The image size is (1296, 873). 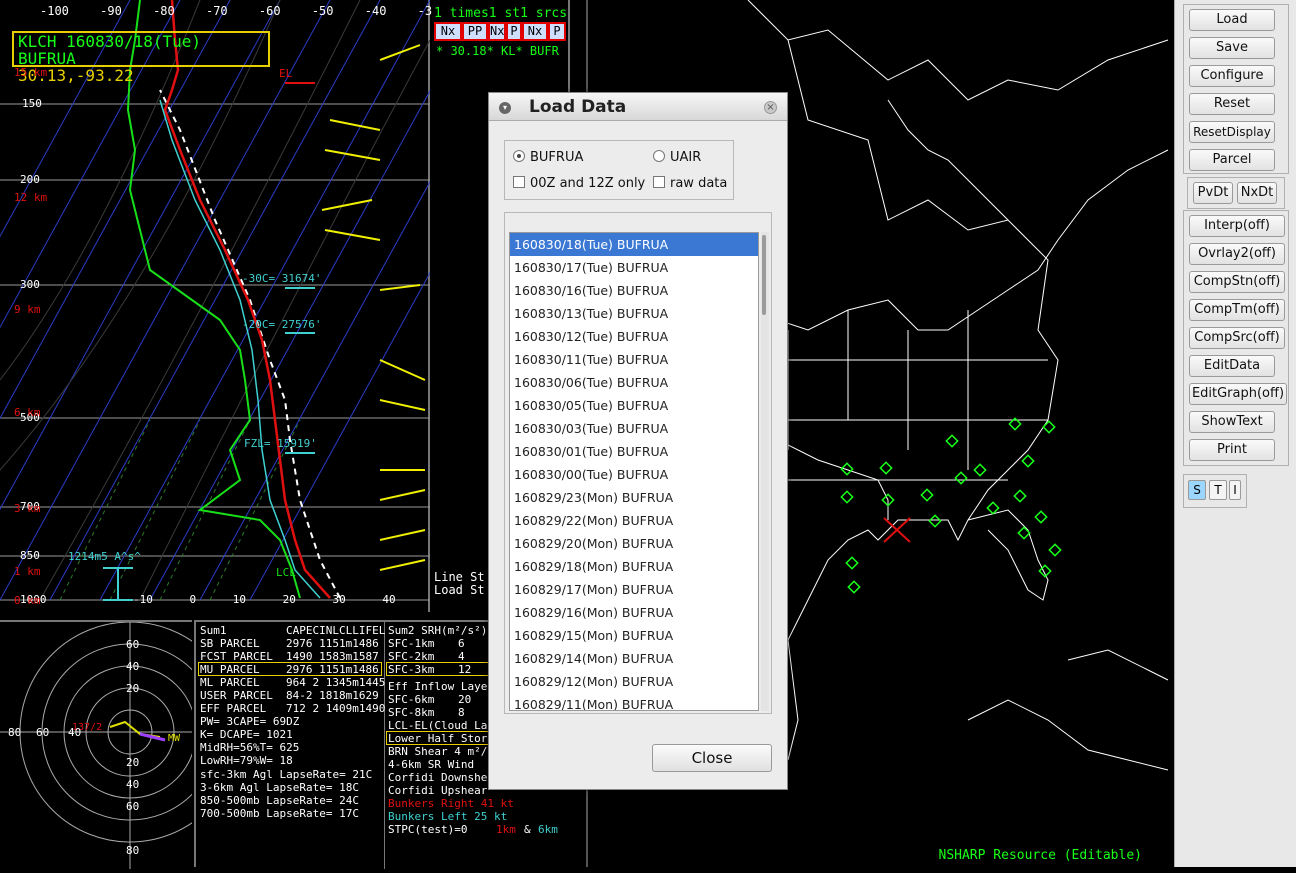 What do you see at coordinates (1237, 282) in the screenshot?
I see `compare-station-button: CompStn(off)` at bounding box center [1237, 282].